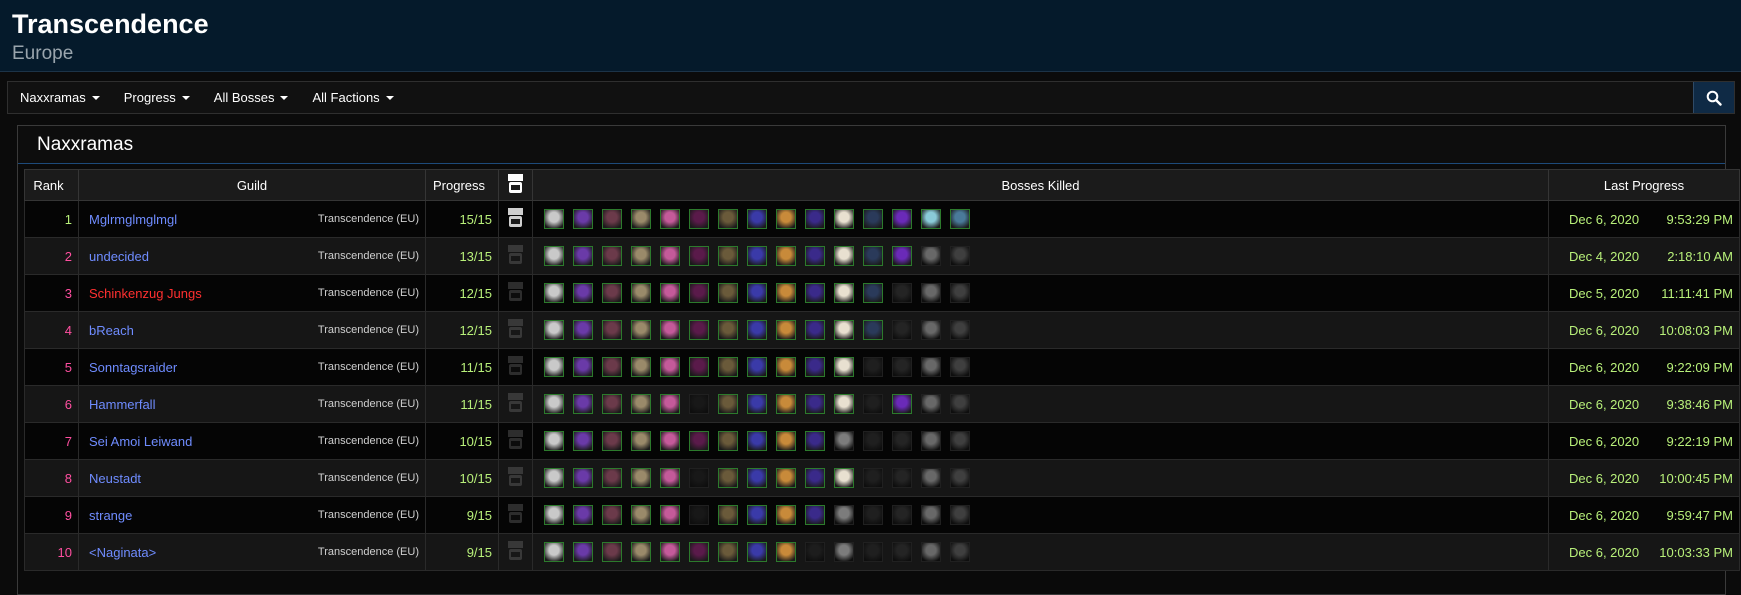 The image size is (1741, 595). Describe the element at coordinates (111, 330) in the screenshot. I see `guild-link: bReach` at that location.